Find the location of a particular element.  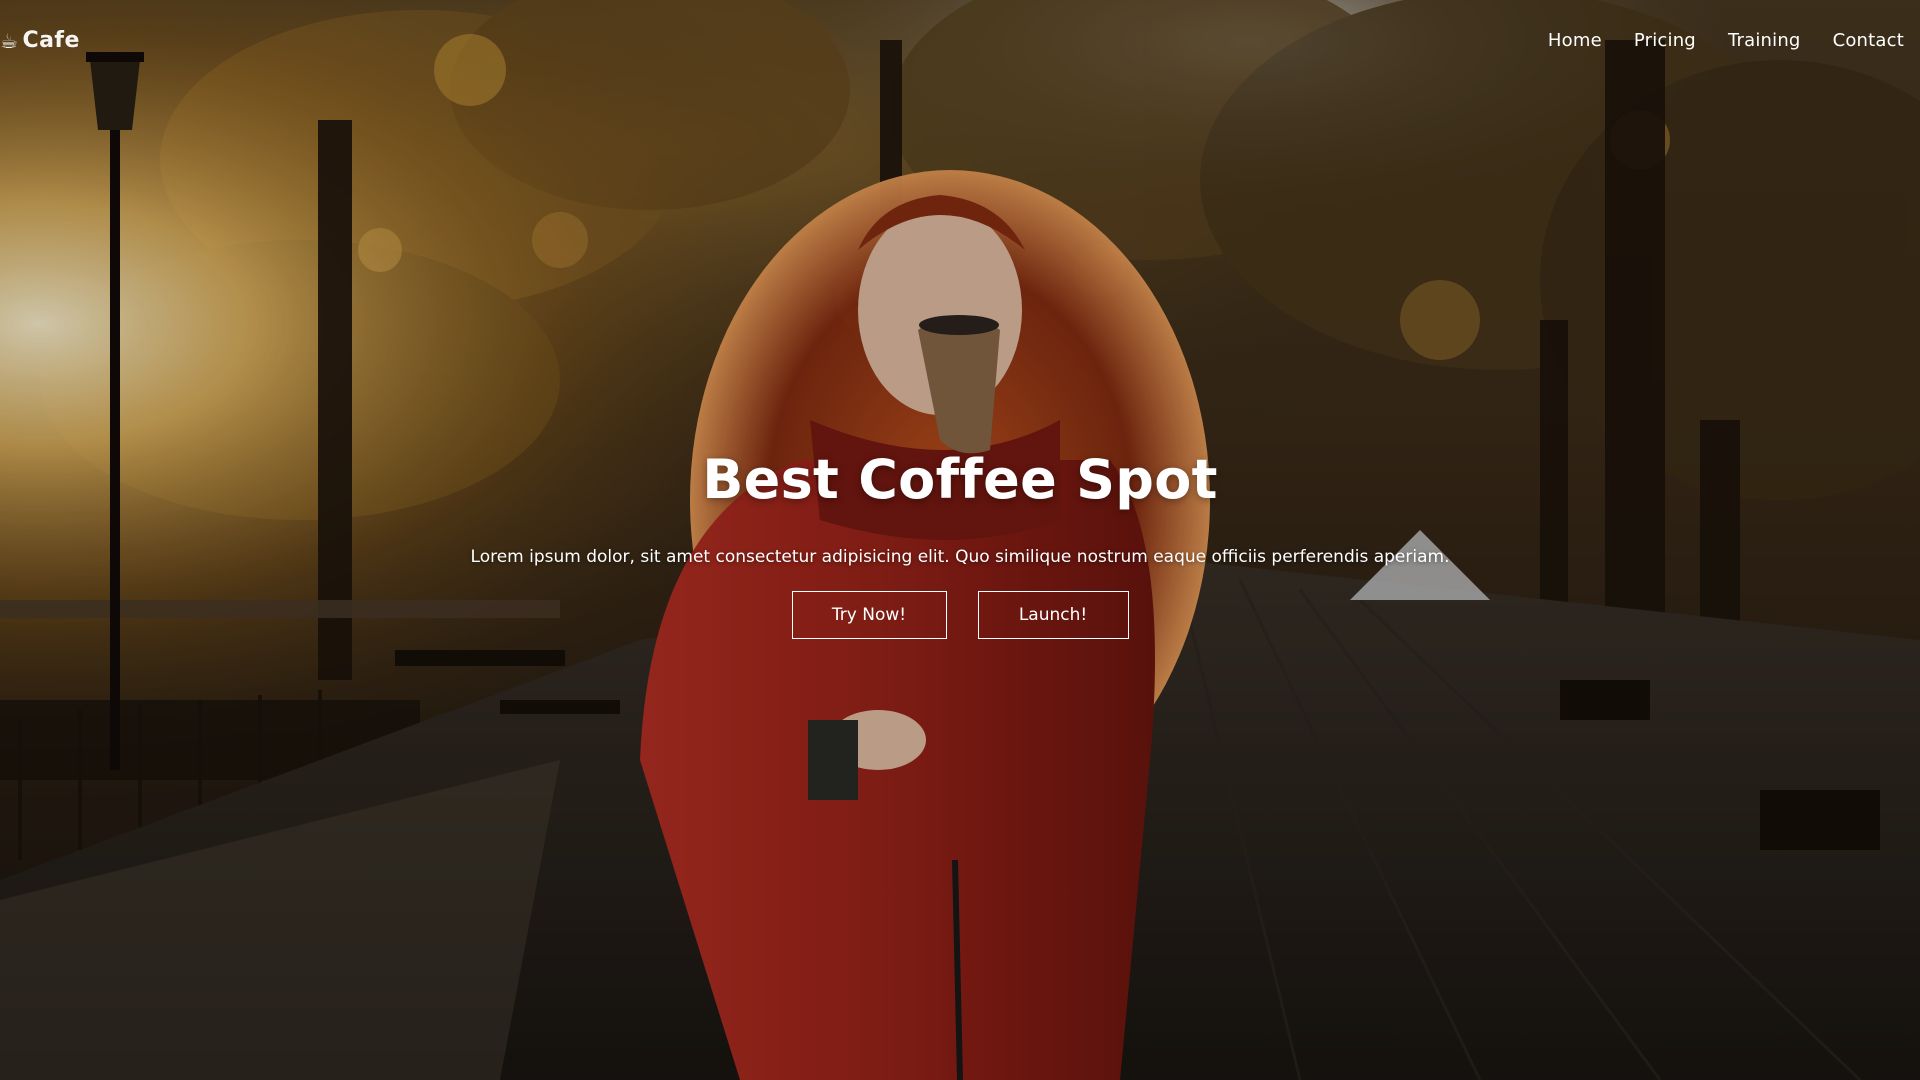

nav-link-contact: Contact is located at coordinates (1868, 40).